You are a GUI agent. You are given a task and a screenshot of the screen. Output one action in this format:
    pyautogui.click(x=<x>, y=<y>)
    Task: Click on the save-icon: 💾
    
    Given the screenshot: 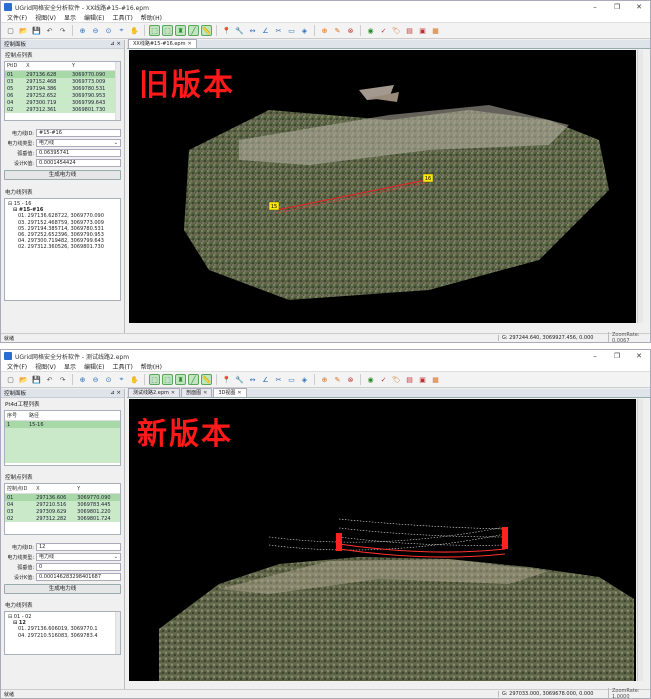 What is the action you would take?
    pyautogui.click(x=36, y=30)
    